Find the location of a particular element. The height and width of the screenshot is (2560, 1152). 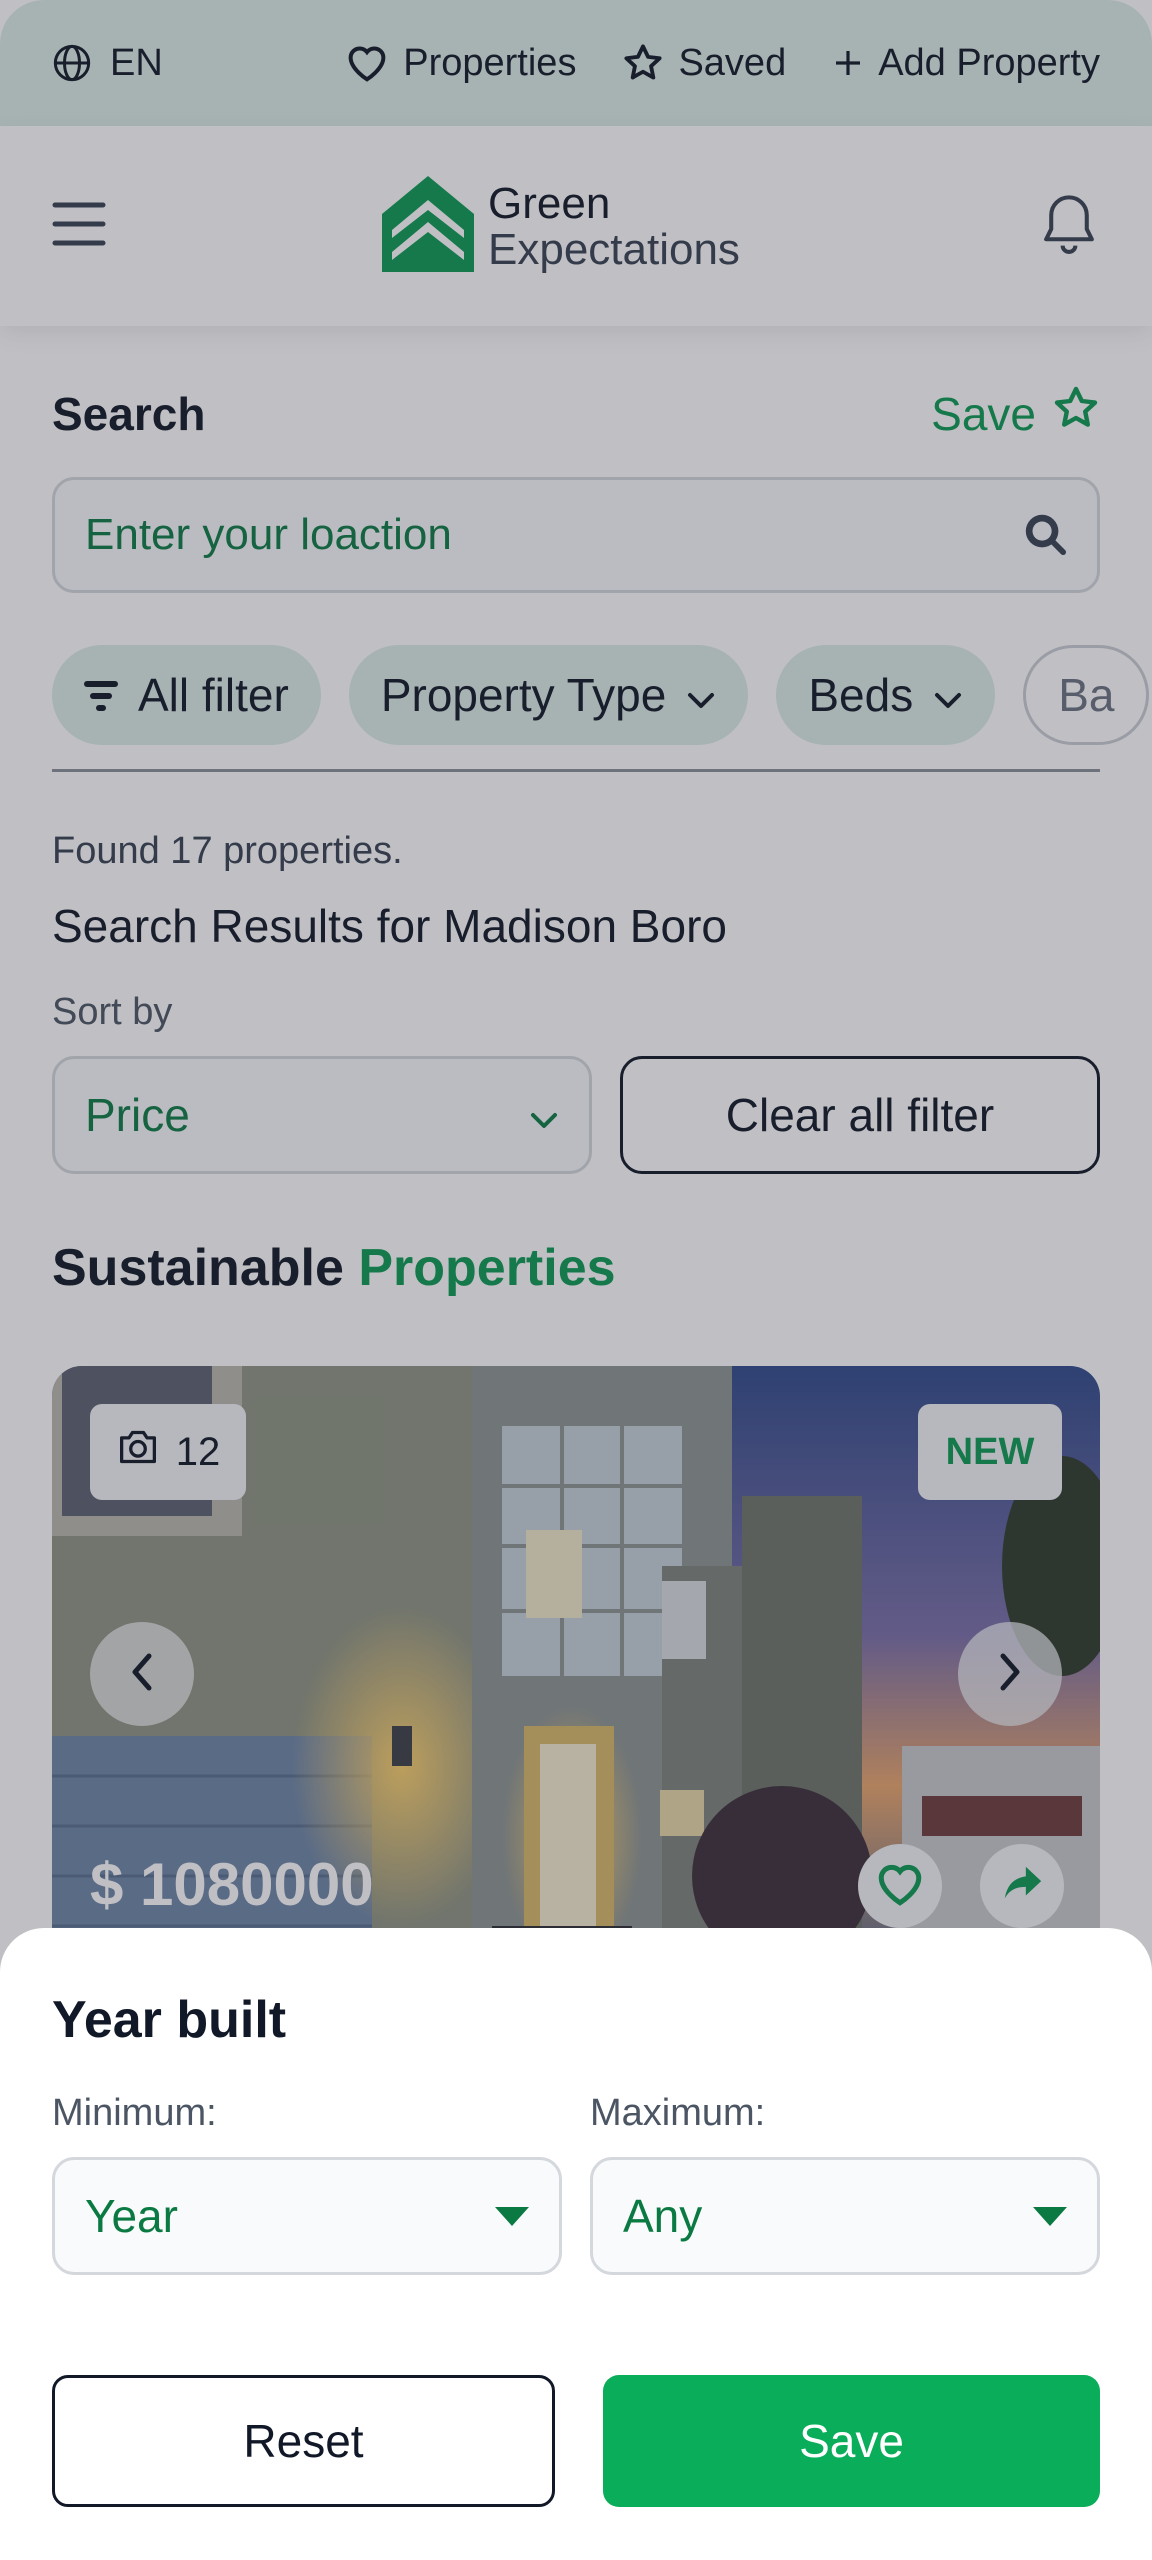

sort-select: Price is located at coordinates (322, 1115).